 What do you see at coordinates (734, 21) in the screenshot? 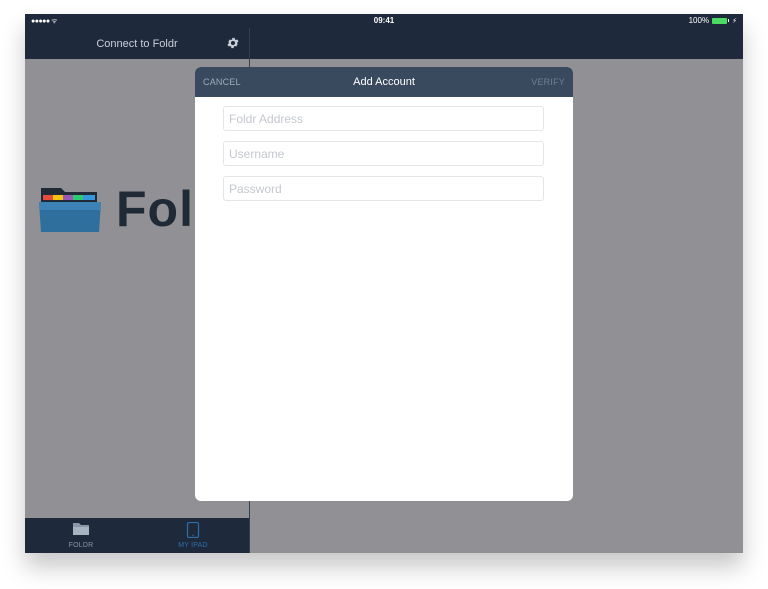
I see `charging-icon: ⚡` at bounding box center [734, 21].